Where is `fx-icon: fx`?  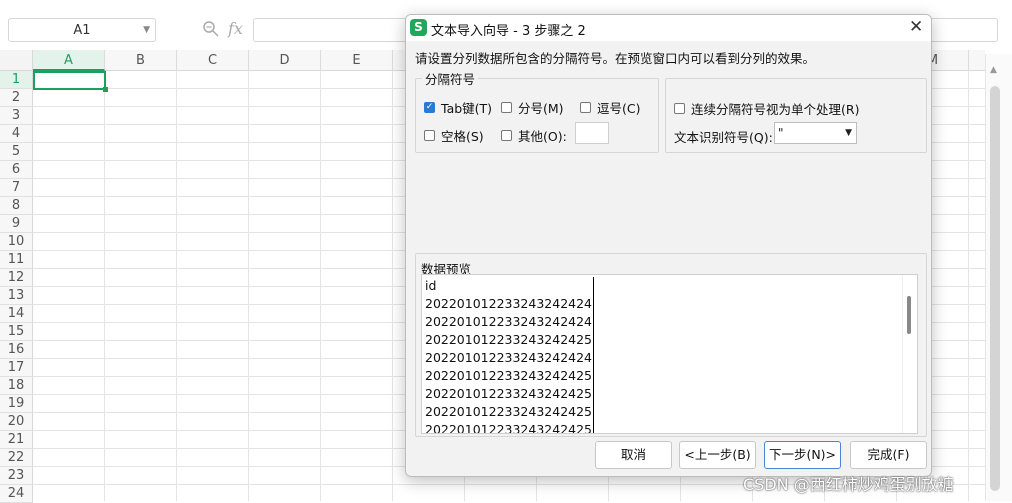 fx-icon: fx is located at coordinates (235, 28).